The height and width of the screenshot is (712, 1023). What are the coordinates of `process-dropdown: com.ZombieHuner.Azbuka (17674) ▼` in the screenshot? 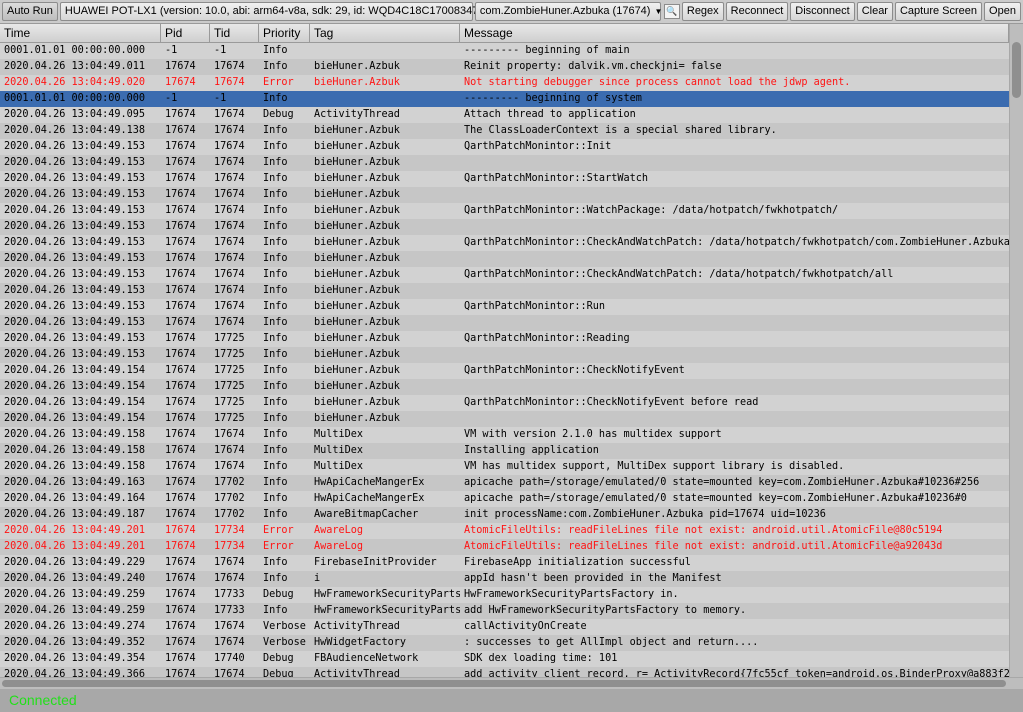 It's located at (568, 11).